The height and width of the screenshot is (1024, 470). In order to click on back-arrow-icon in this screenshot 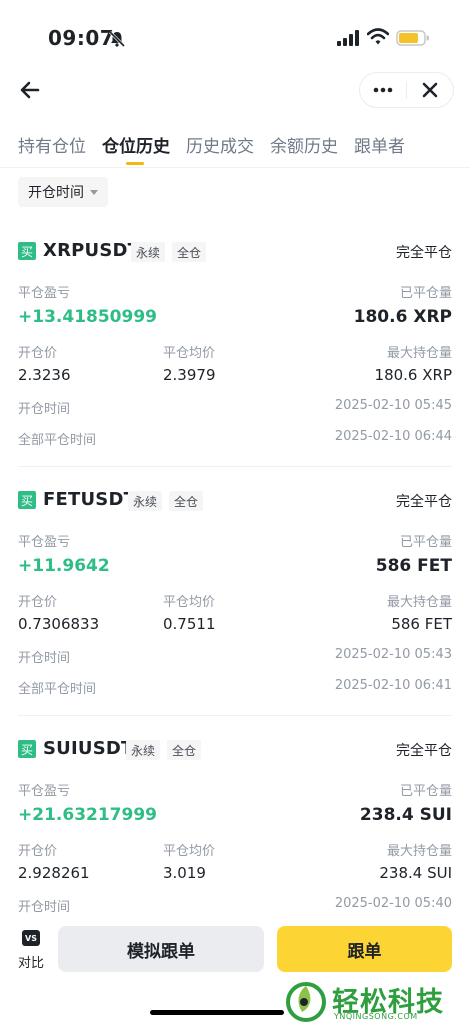, I will do `click(30, 90)`.